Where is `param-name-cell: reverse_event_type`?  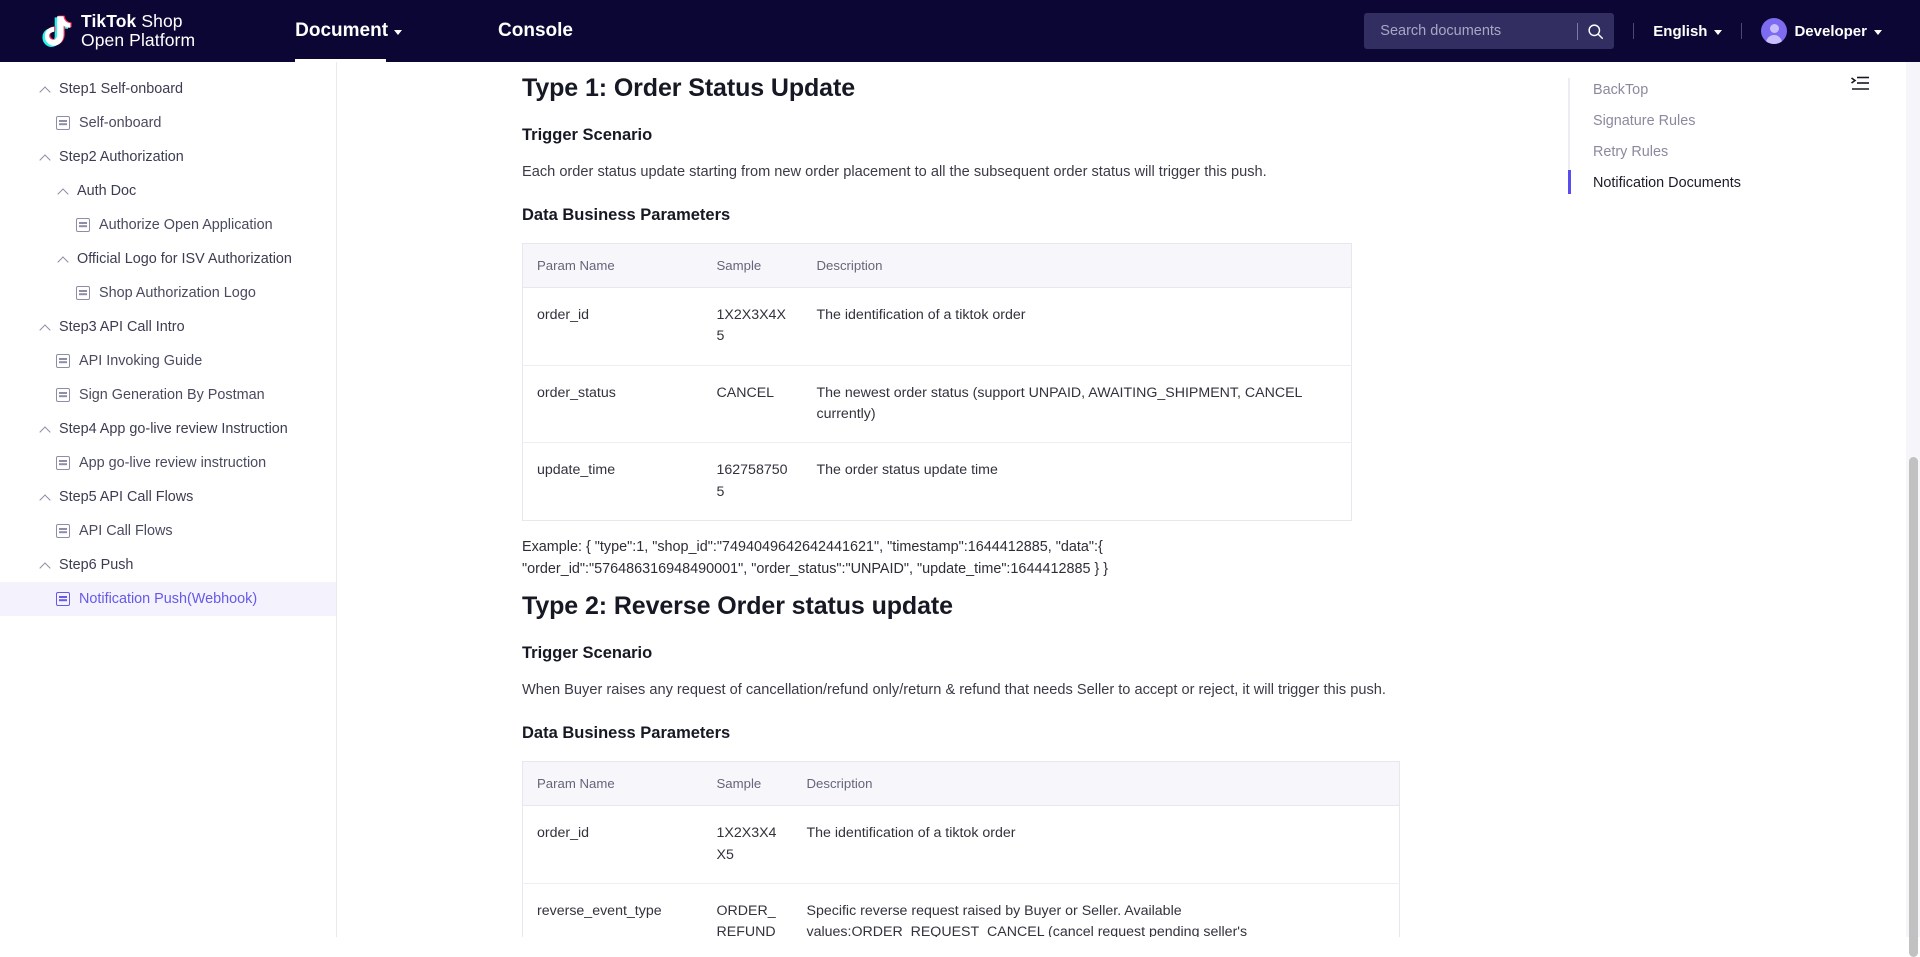
param-name-cell: reverse_event_type is located at coordinates (612, 910).